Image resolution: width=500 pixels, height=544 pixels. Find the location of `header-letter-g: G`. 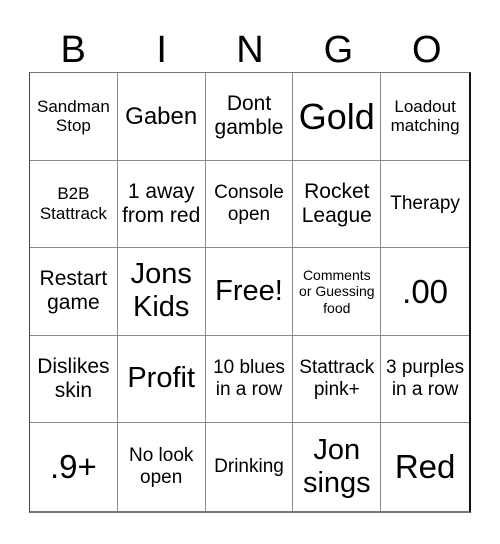

header-letter-g: G is located at coordinates (338, 50).